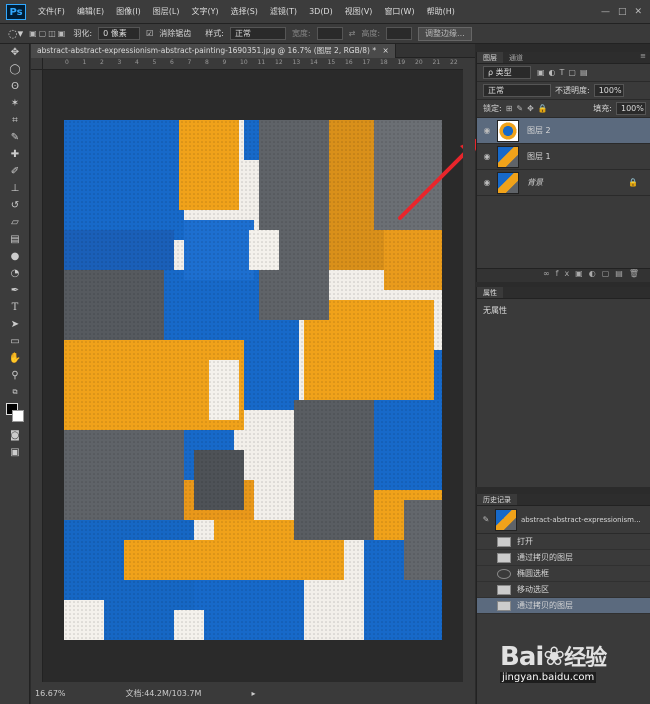 Image resolution: width=650 pixels, height=704 pixels. What do you see at coordinates (15, 205) in the screenshot?
I see `history-brush-icon: ↺` at bounding box center [15, 205].